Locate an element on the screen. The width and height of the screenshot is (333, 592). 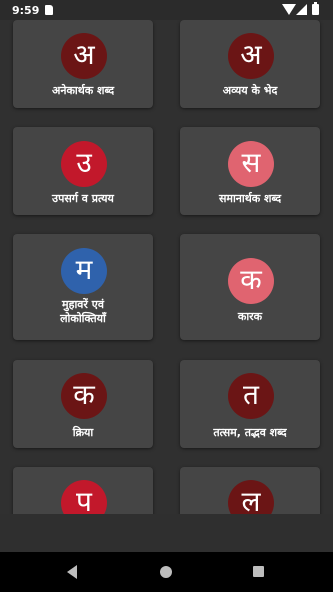
status-bar: 9:59 is located at coordinates (166, 10).